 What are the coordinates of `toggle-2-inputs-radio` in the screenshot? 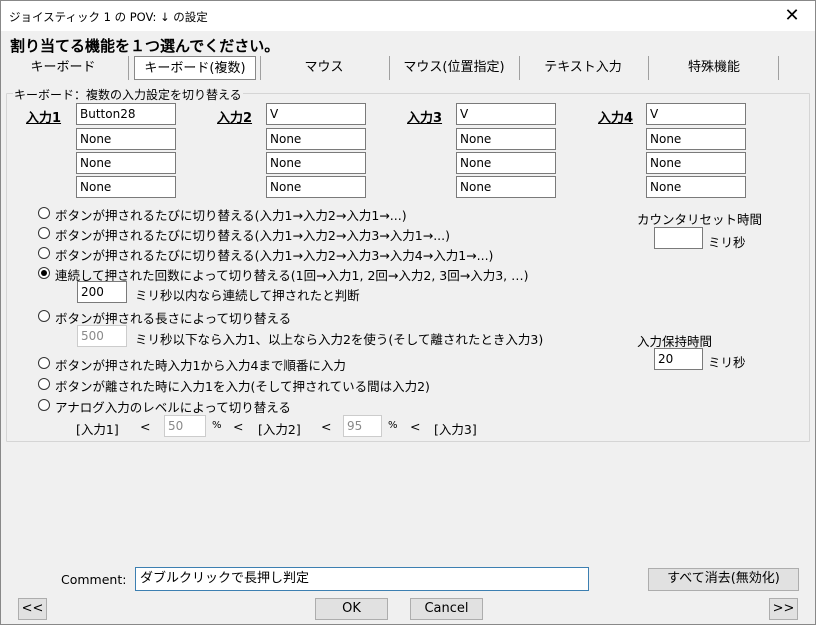 It's located at (44, 213).